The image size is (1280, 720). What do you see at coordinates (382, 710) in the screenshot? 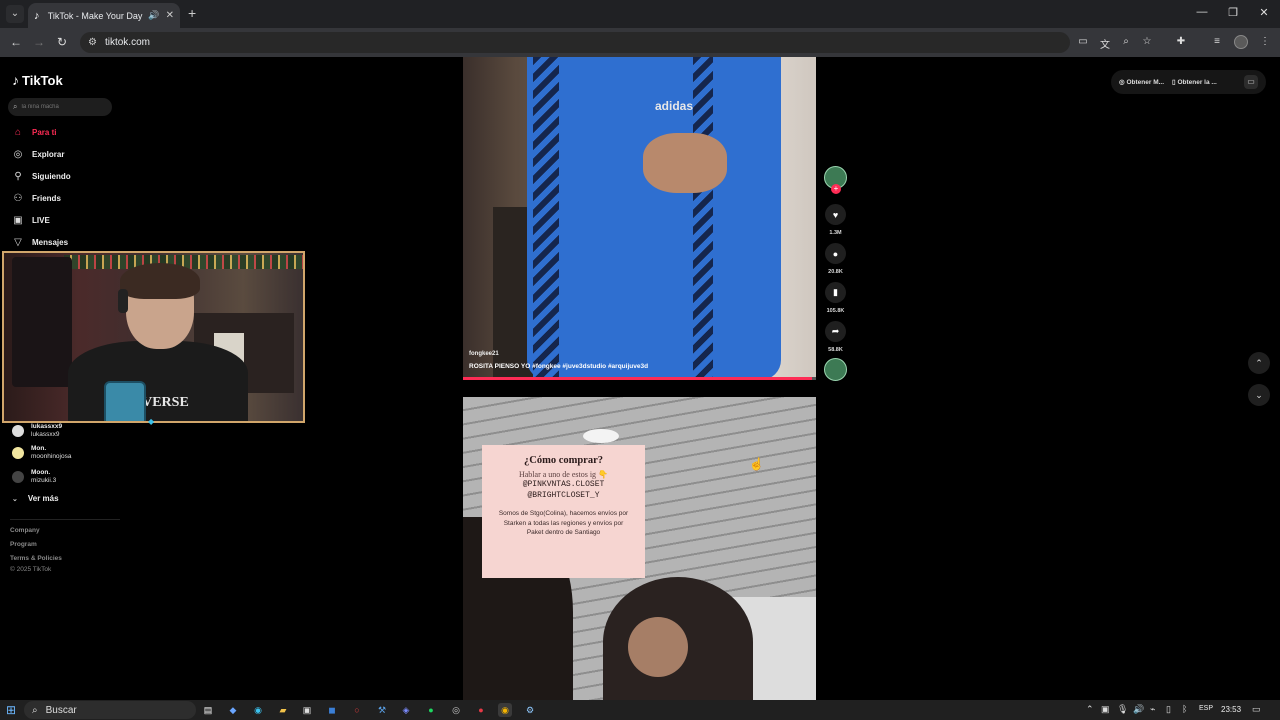
I see `app-icon: ⚒` at bounding box center [382, 710].